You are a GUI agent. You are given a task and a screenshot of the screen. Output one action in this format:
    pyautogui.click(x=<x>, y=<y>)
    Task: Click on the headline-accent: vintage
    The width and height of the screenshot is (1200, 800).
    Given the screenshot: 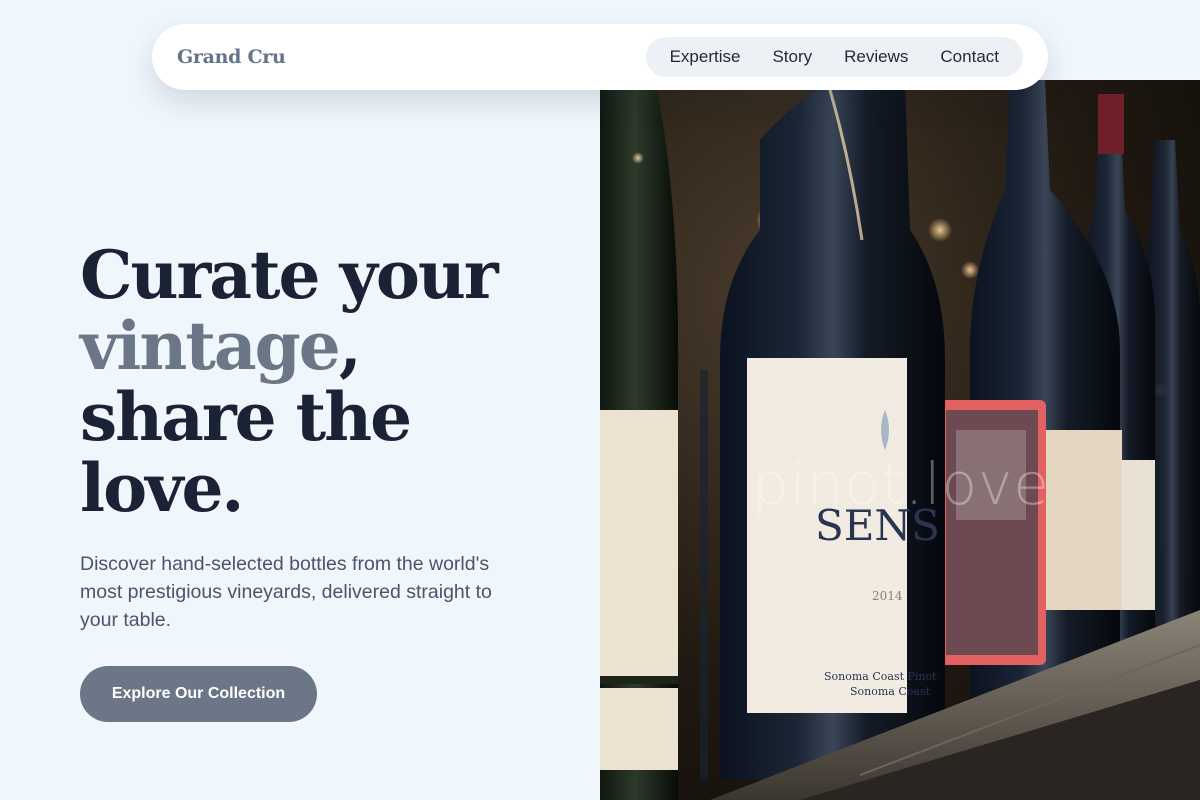 What is the action you would take?
    pyautogui.click(x=210, y=346)
    